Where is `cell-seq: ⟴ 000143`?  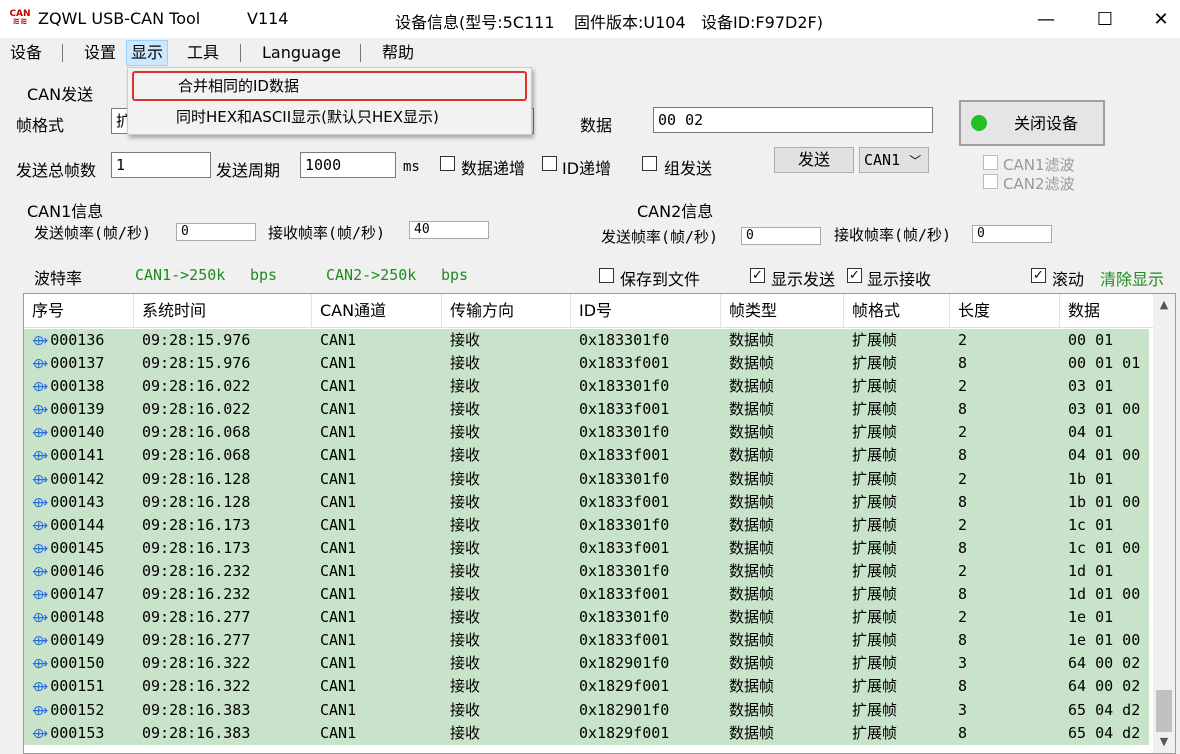
cell-seq: ⟴ 000143 is located at coordinates (83, 502).